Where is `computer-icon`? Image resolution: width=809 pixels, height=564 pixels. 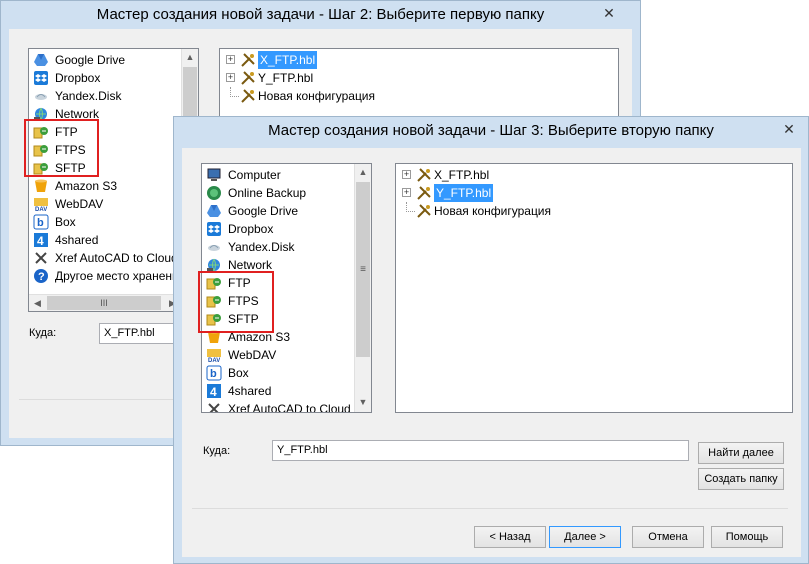 computer-icon is located at coordinates (214, 175).